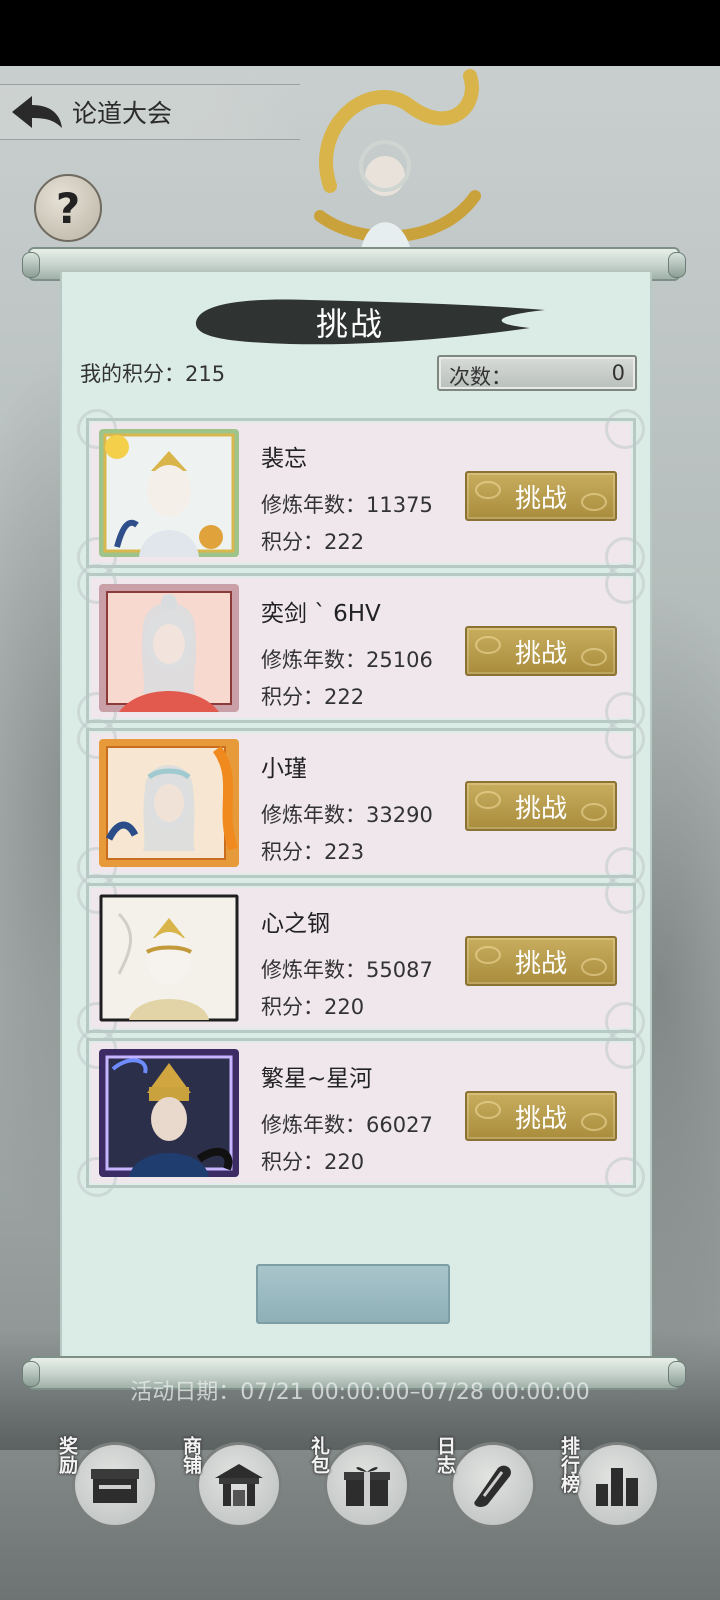 This screenshot has width=720, height=1600. Describe the element at coordinates (284, 769) in the screenshot. I see `opponent-name: 小瑾` at that location.